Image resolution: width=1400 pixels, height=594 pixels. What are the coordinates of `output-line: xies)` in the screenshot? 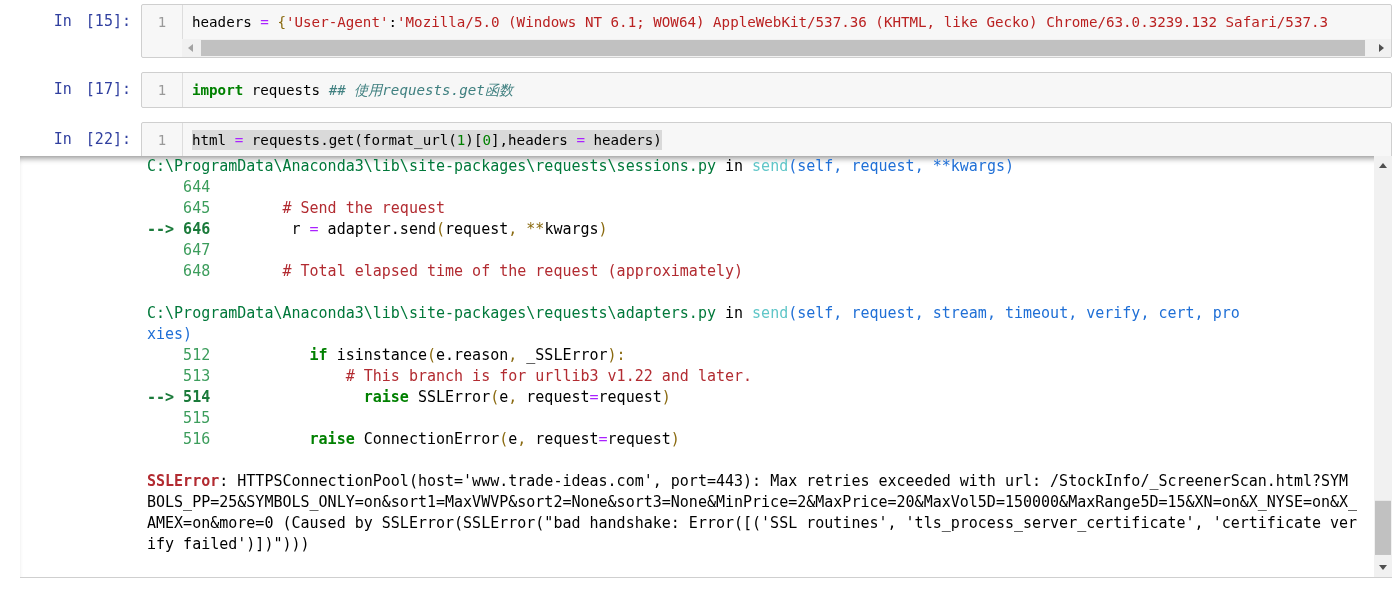 It's located at (170, 334).